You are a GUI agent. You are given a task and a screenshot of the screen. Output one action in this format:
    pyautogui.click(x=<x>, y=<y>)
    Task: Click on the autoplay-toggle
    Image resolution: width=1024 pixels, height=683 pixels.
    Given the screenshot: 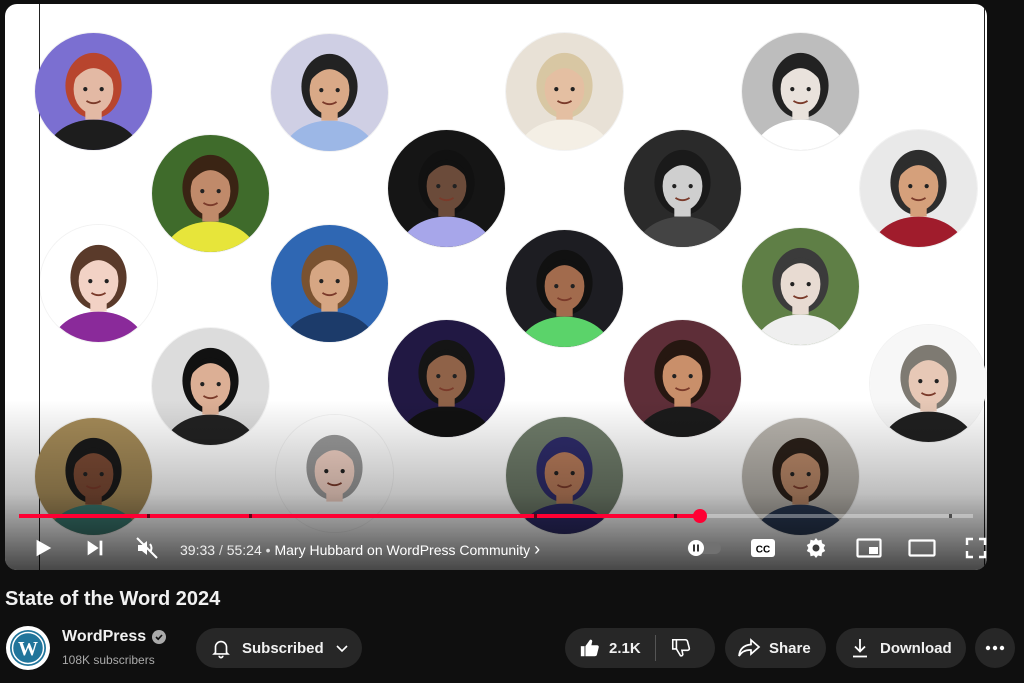 What is the action you would take?
    pyautogui.click(x=705, y=548)
    